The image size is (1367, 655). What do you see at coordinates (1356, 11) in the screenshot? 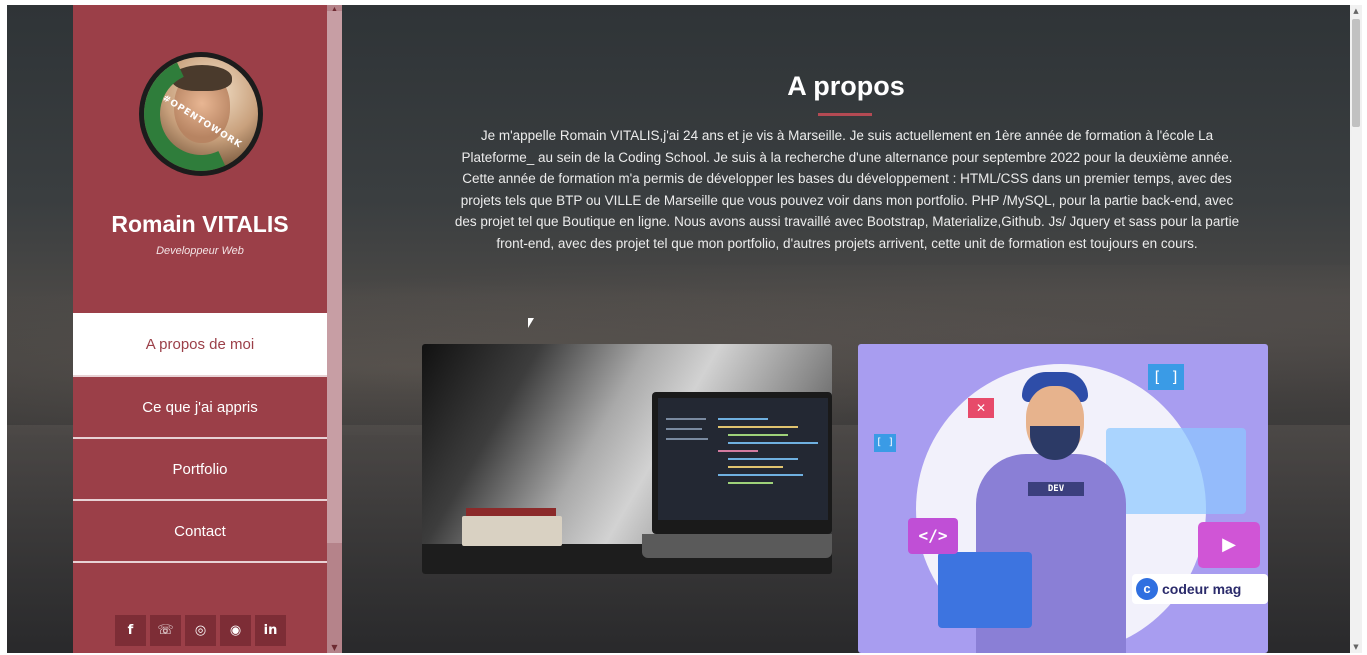
I see `page-scroll-up-icon: ▲` at bounding box center [1356, 11].